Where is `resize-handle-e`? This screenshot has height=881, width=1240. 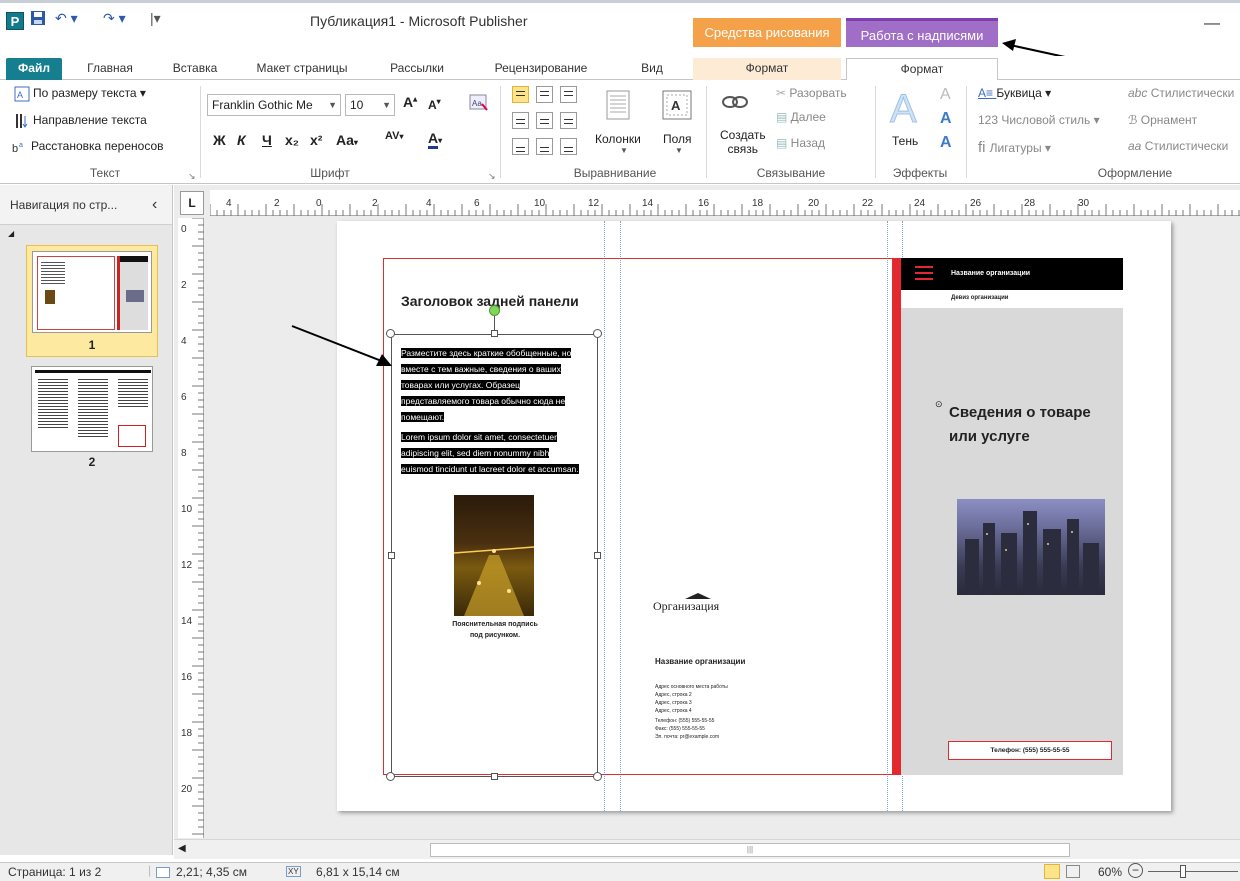 resize-handle-e is located at coordinates (597, 555).